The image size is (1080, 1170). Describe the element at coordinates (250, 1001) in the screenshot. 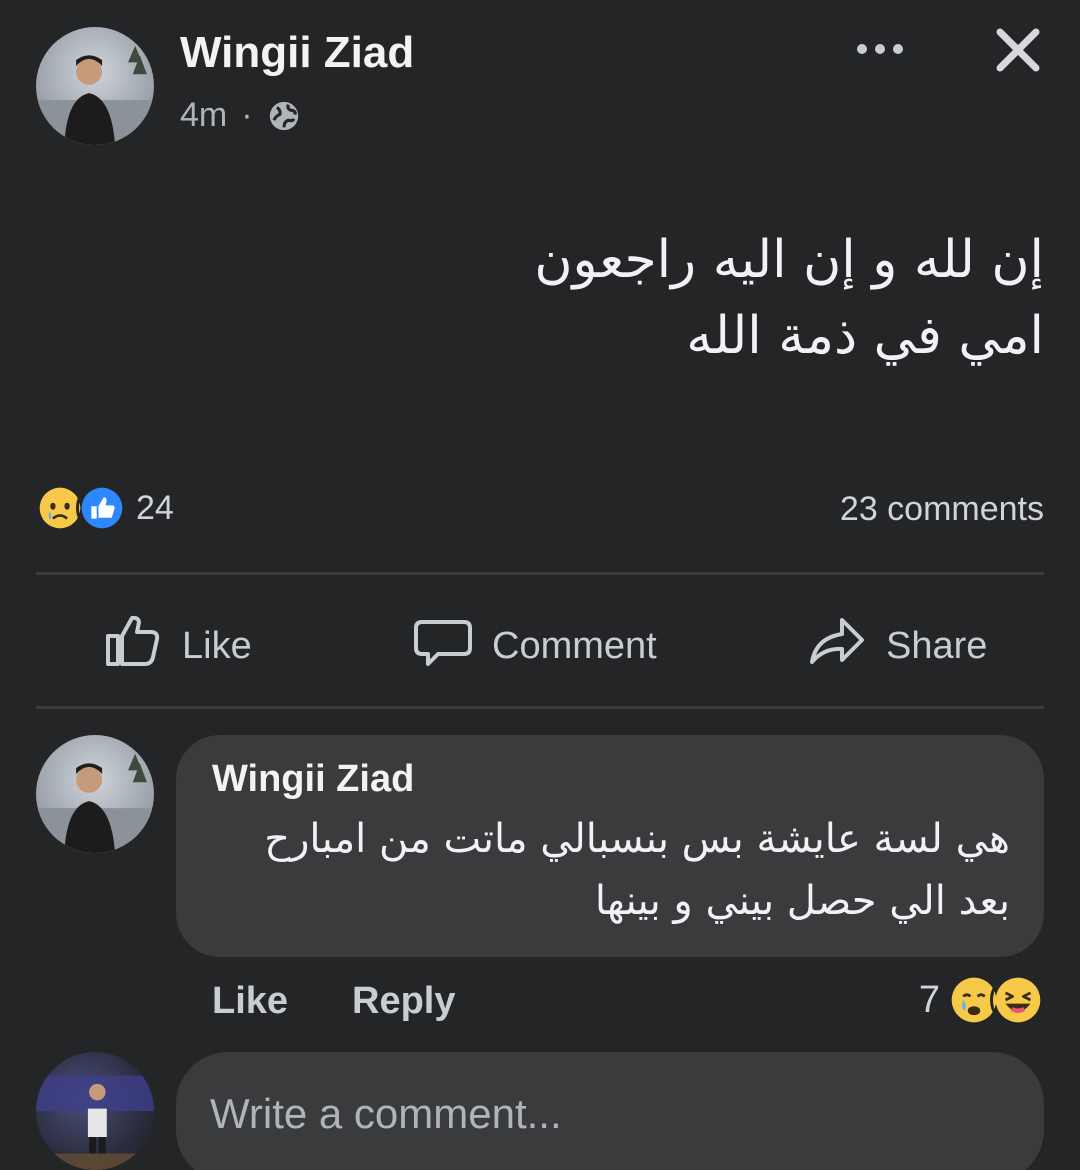

I see `comment-like-button: Like` at that location.